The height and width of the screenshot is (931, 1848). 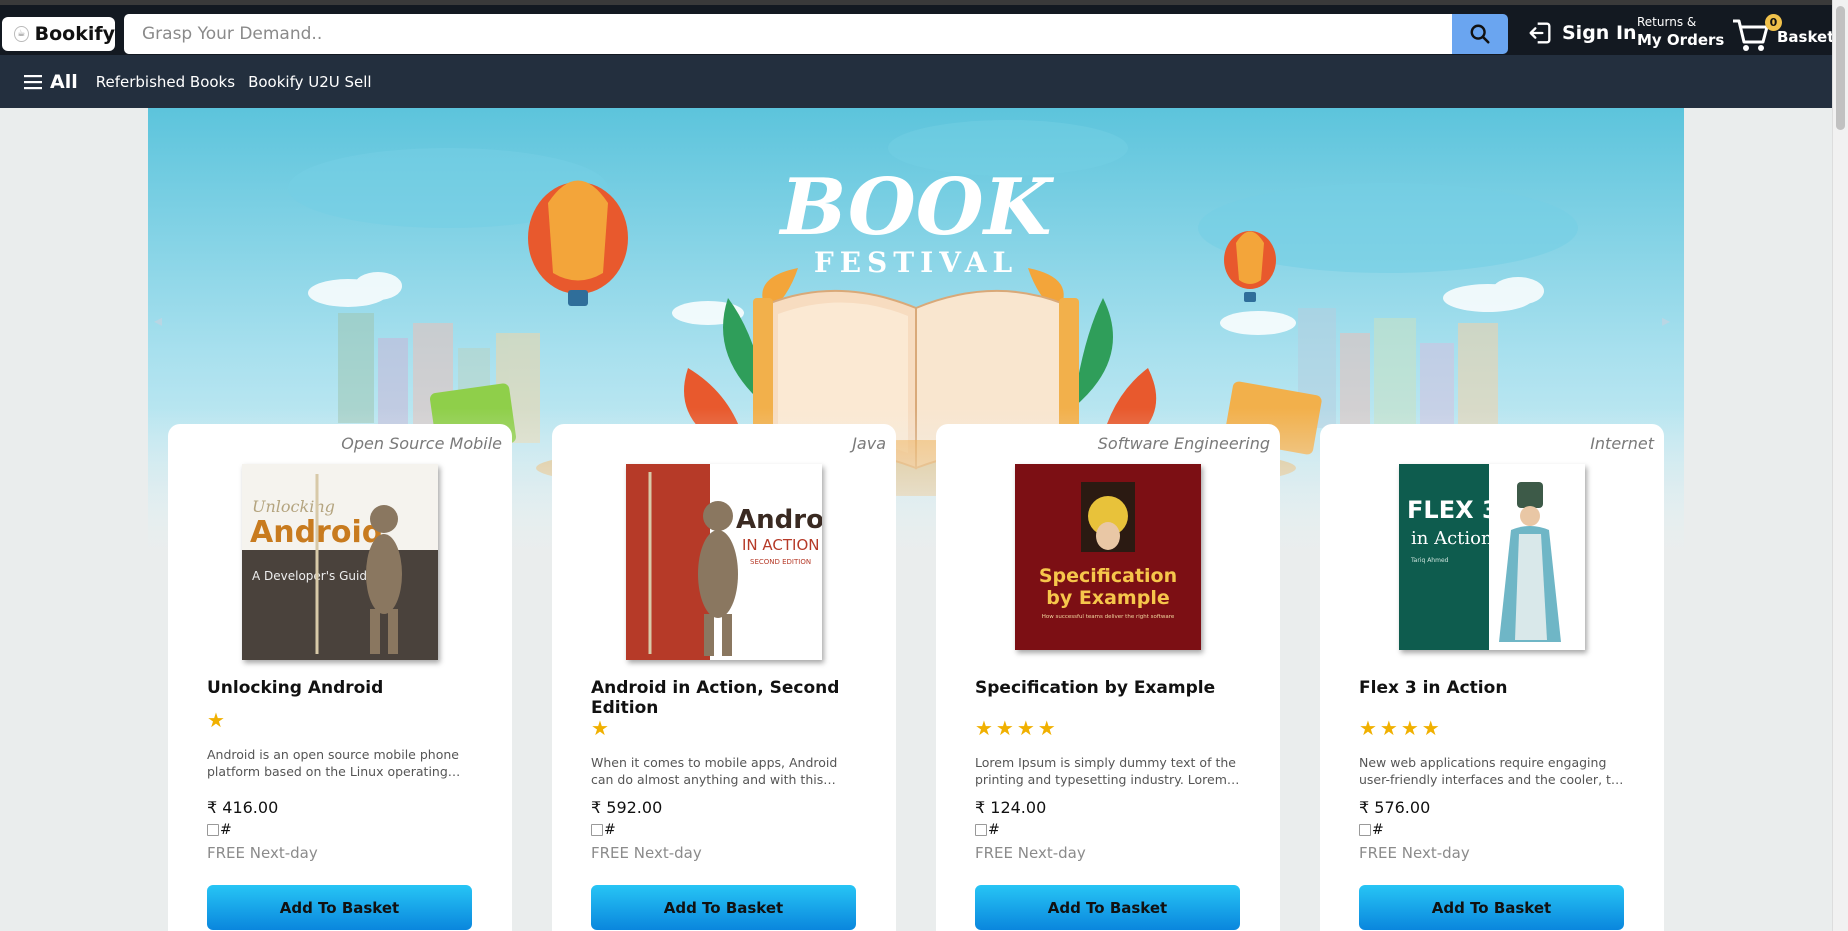 What do you see at coordinates (1806, 37) in the screenshot?
I see `basket-label: Basket` at bounding box center [1806, 37].